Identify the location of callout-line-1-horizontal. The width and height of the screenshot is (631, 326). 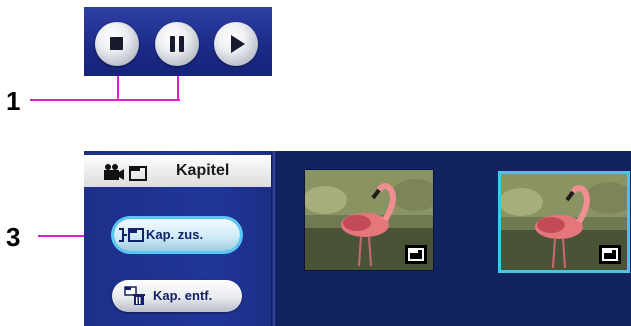
(105, 100).